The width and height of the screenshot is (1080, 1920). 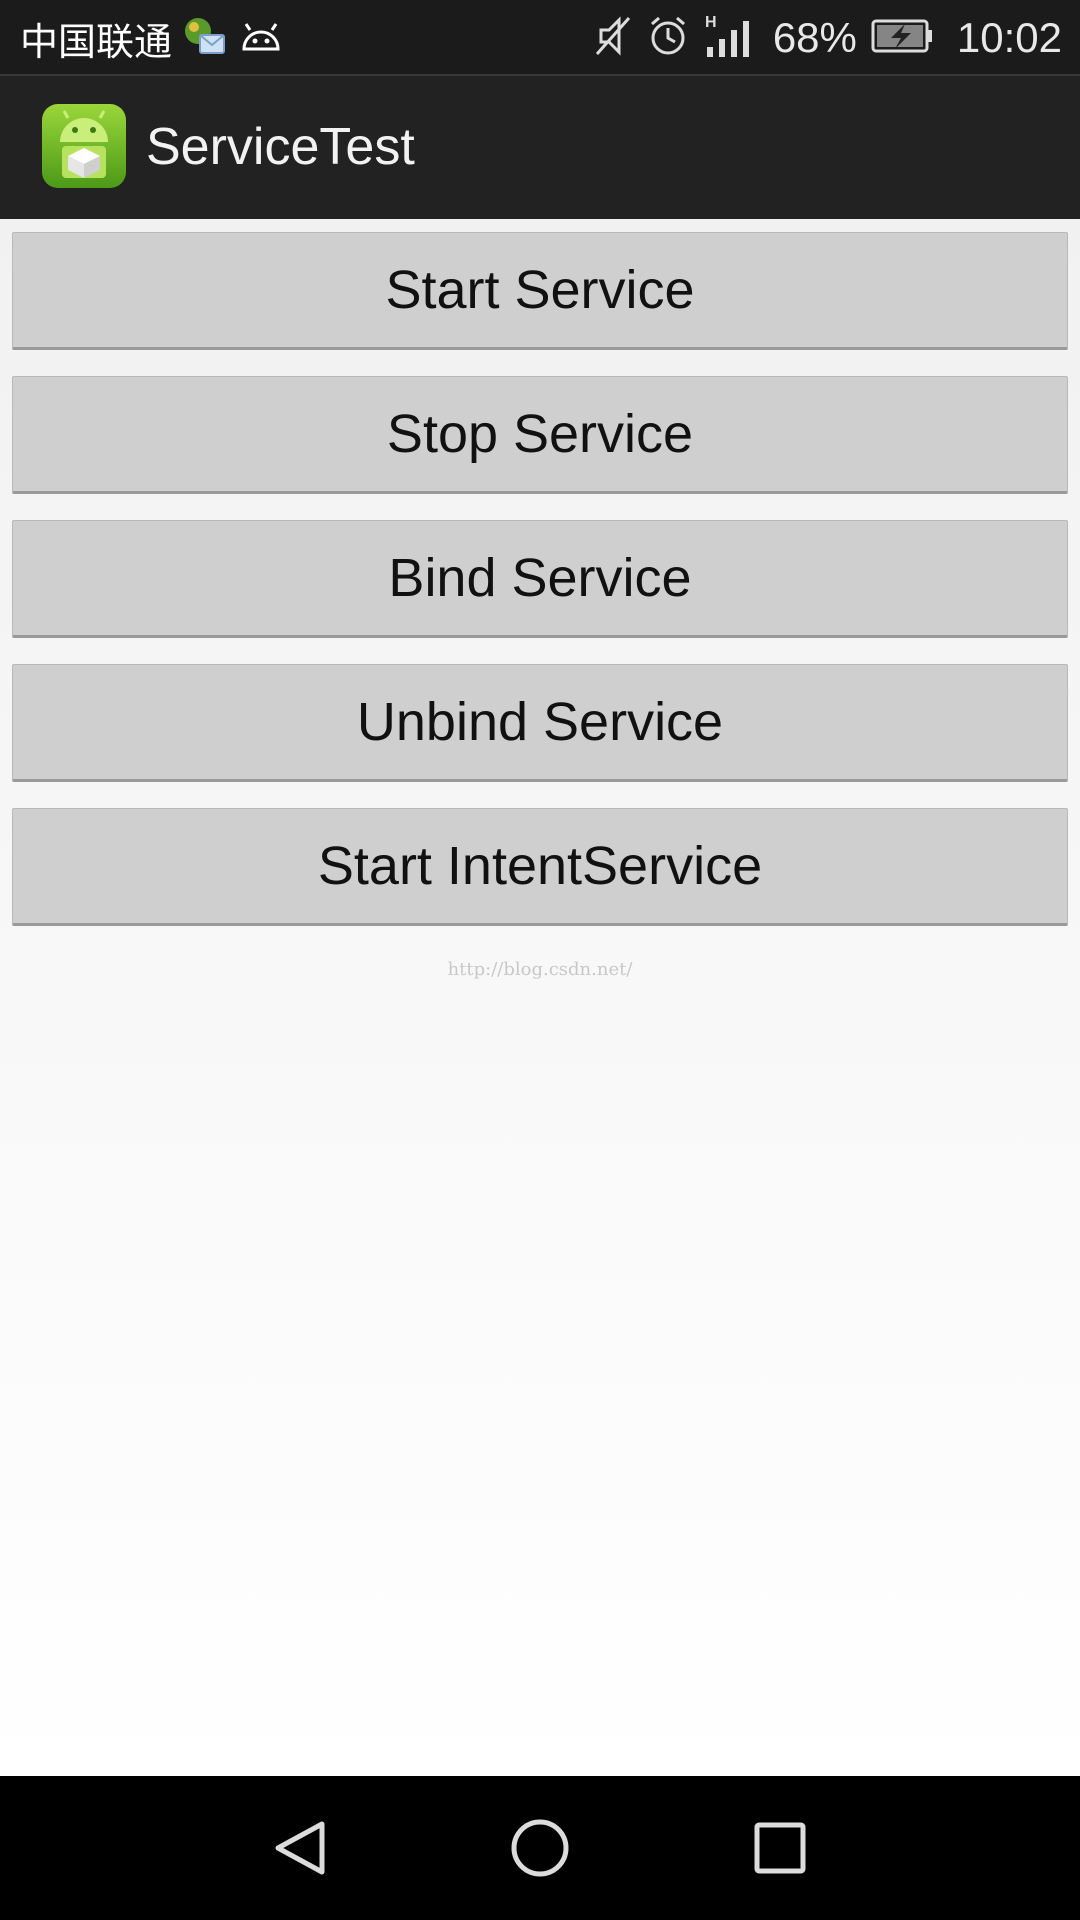 I want to click on home-icon, so click(x=540, y=1848).